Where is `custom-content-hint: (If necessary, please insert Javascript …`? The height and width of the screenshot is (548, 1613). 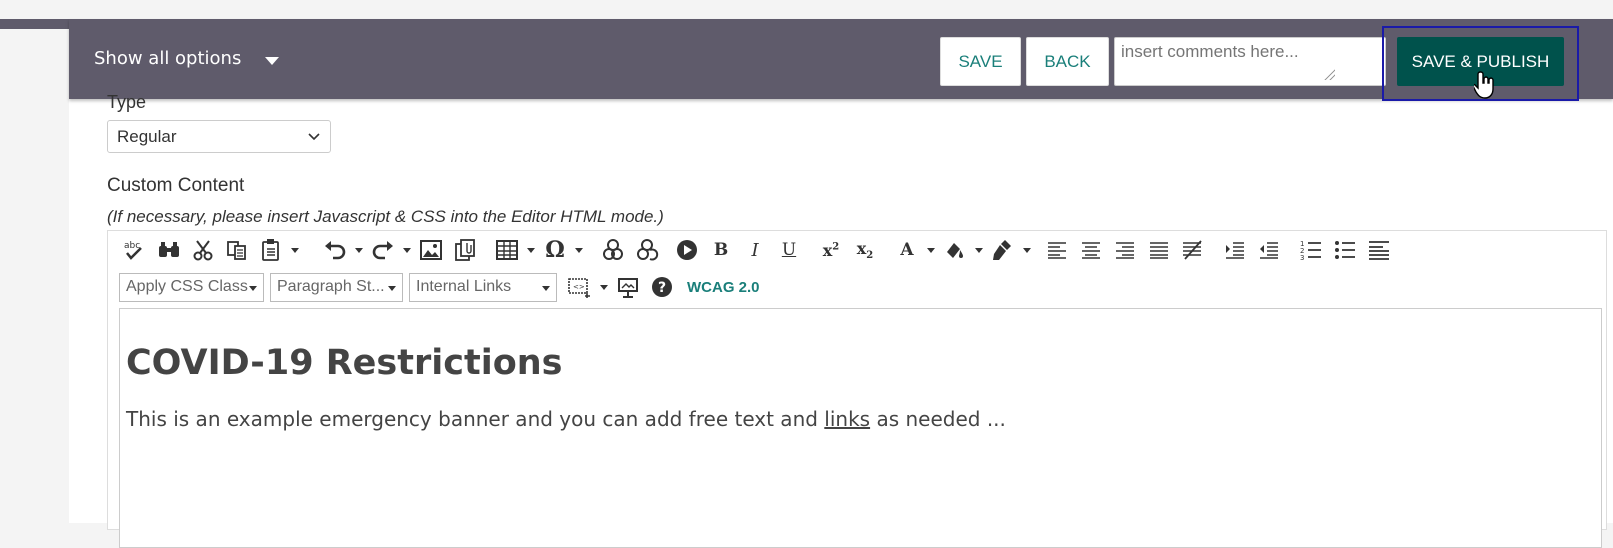 custom-content-hint: (If necessary, please insert Javascript … is located at coordinates (385, 216).